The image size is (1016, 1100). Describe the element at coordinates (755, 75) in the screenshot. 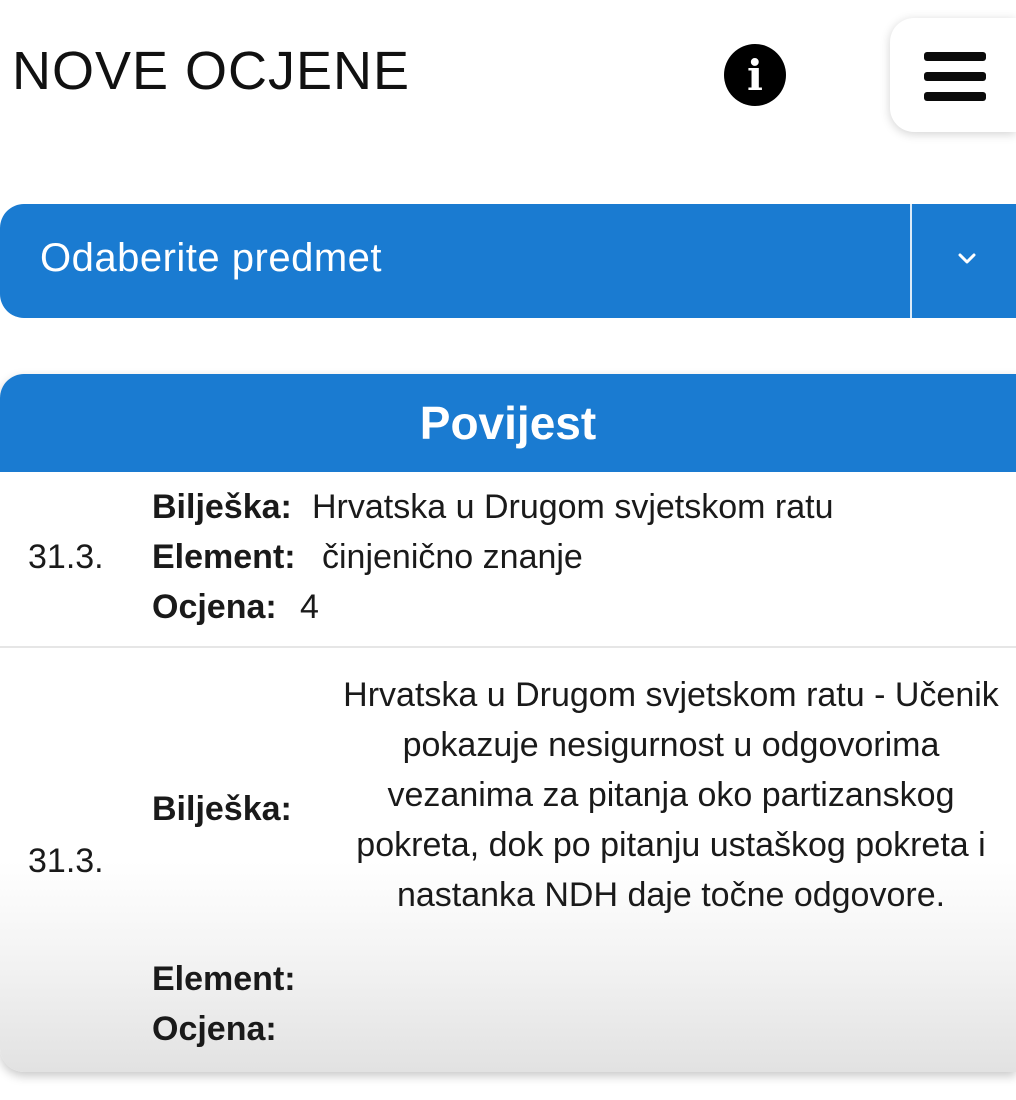

I see `info-icon: i` at that location.